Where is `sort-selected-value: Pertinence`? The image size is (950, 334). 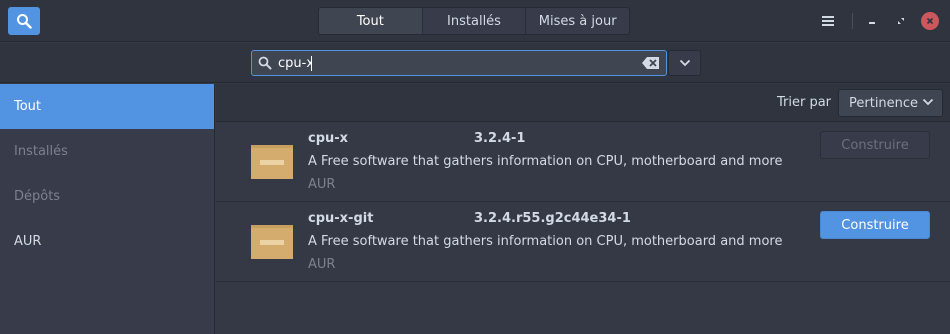 sort-selected-value: Pertinence is located at coordinates (884, 103).